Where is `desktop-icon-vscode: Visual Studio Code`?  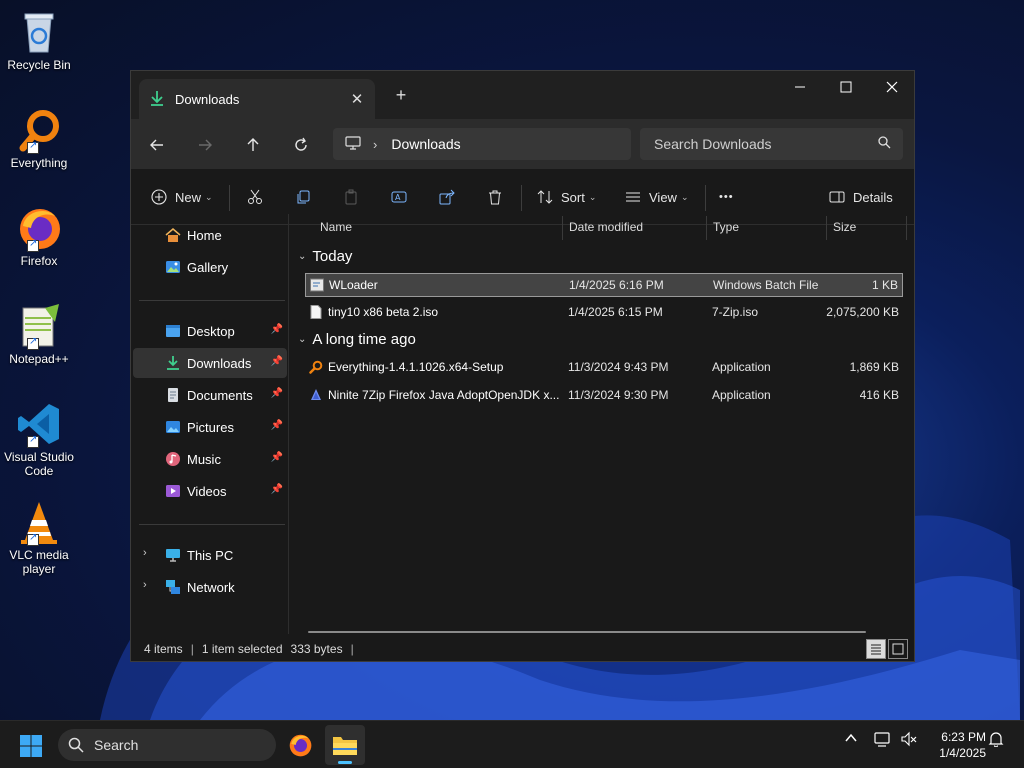 desktop-icon-vscode: Visual Studio Code is located at coordinates (39, 439).